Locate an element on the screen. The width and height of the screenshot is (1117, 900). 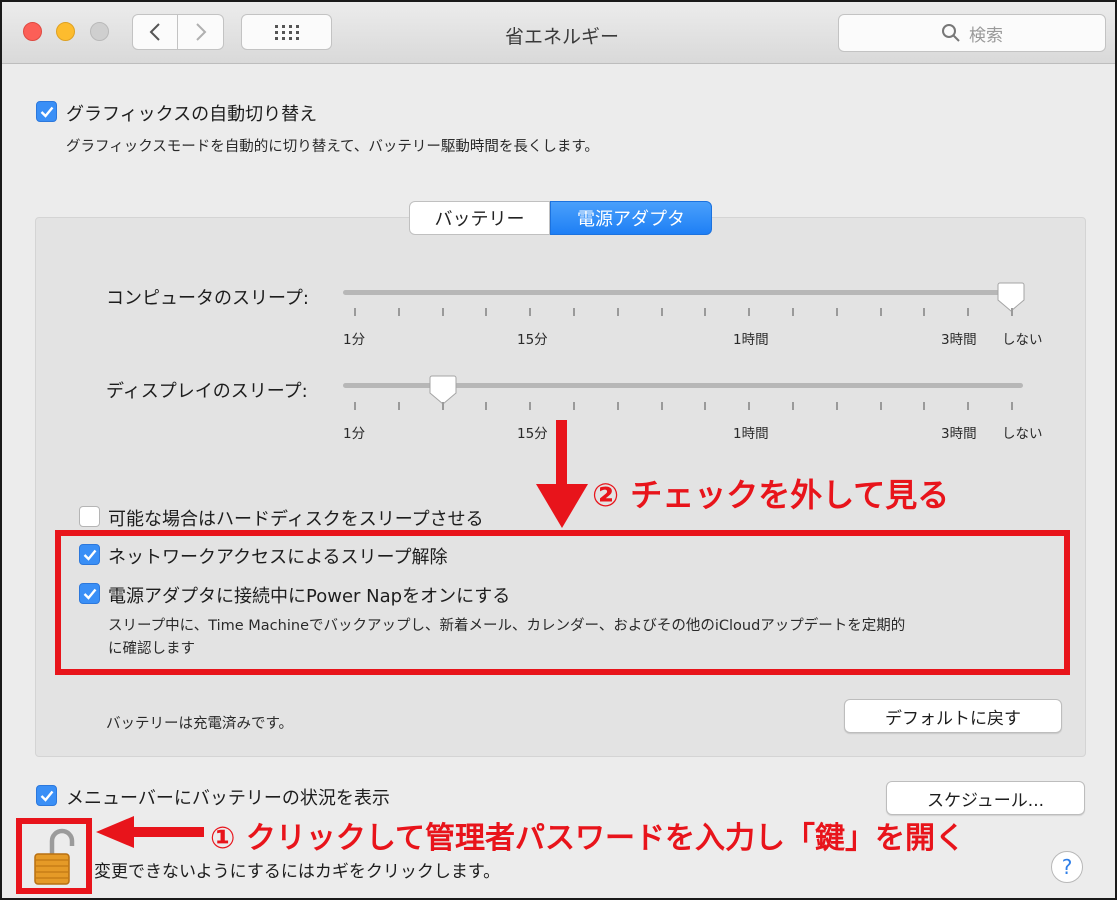
left-arrow-annotation is located at coordinates (150, 832).